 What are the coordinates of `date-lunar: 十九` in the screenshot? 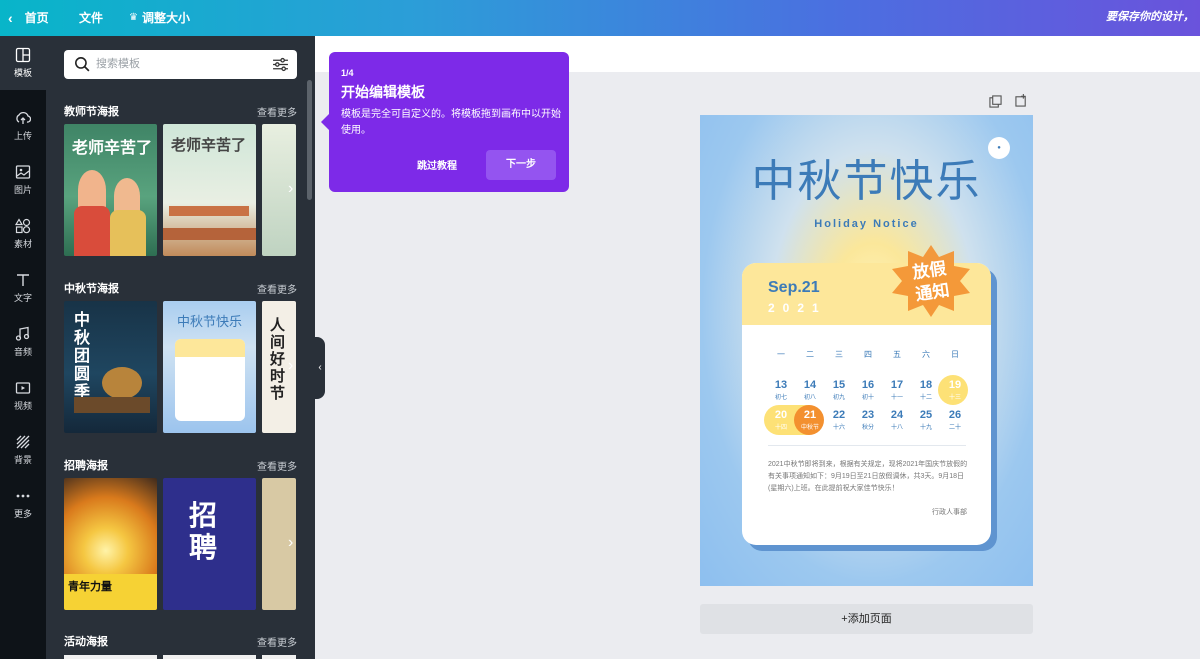 It's located at (925, 428).